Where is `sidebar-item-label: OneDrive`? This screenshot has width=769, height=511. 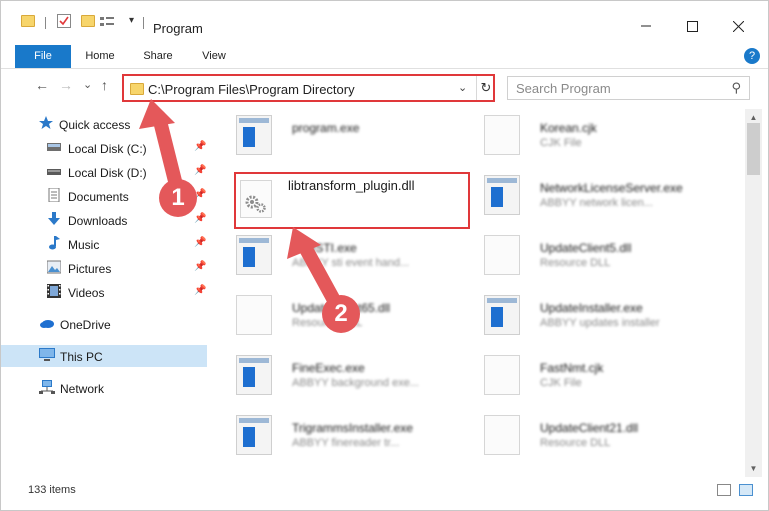 sidebar-item-label: OneDrive is located at coordinates (85, 325).